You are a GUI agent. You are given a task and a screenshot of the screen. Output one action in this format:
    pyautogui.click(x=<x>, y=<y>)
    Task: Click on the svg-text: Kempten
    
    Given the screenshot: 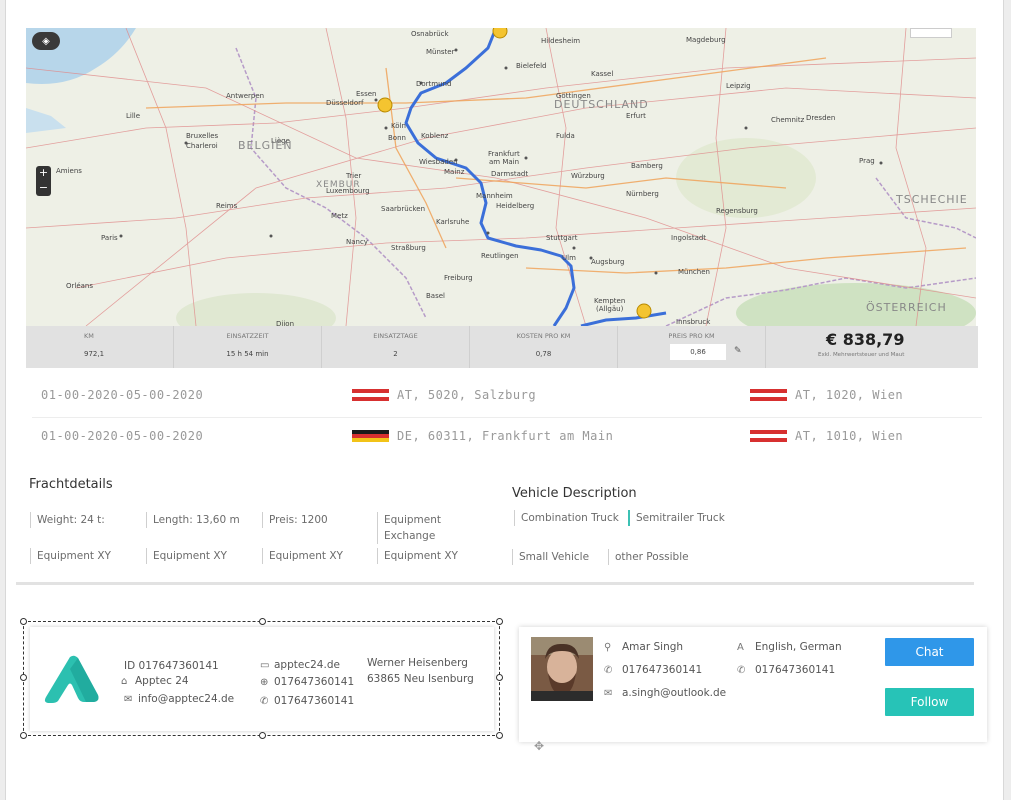 What is the action you would take?
    pyautogui.click(x=609, y=301)
    